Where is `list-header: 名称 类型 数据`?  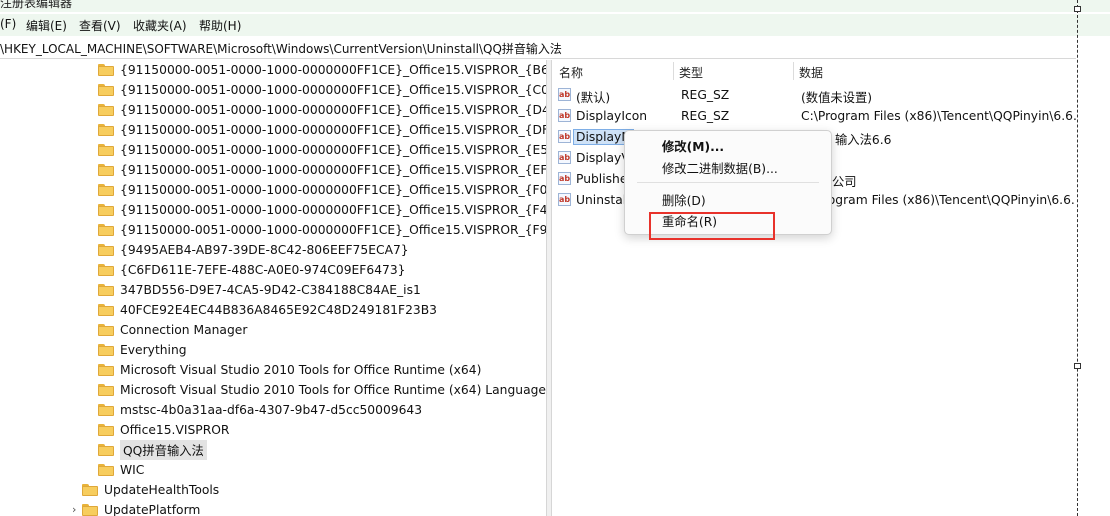
list-header: 名称 类型 数据 is located at coordinates (814, 71).